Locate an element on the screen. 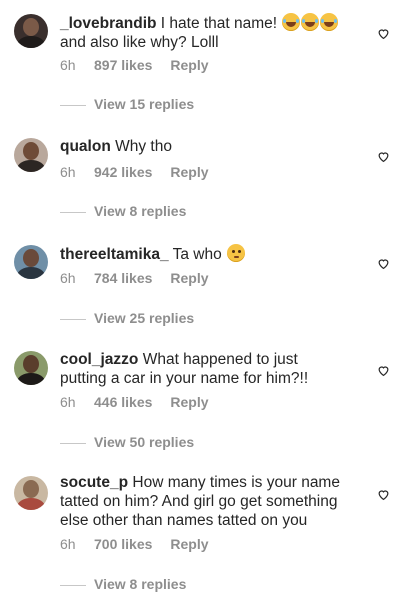 The image size is (412, 600). comment-meta: 6h 700 likes Reply is located at coordinates (134, 544).